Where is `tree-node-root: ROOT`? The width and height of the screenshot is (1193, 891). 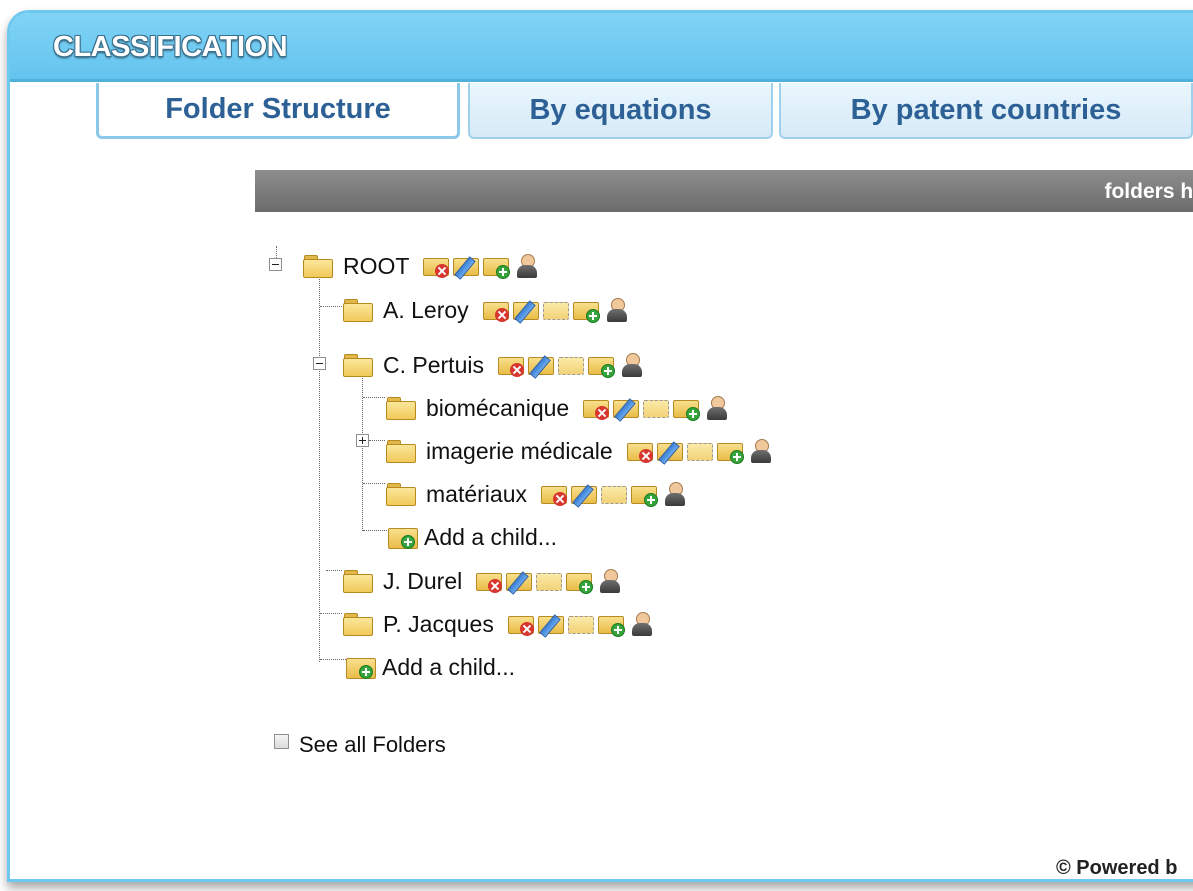
tree-node-root: ROOT is located at coordinates (423, 266).